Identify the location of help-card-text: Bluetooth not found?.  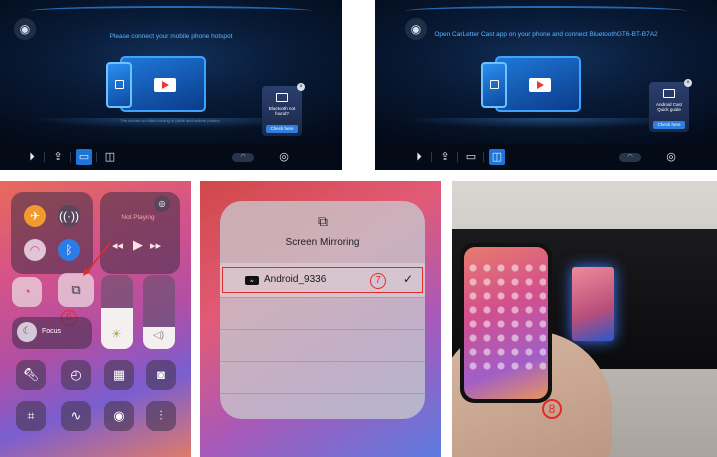
(282, 111).